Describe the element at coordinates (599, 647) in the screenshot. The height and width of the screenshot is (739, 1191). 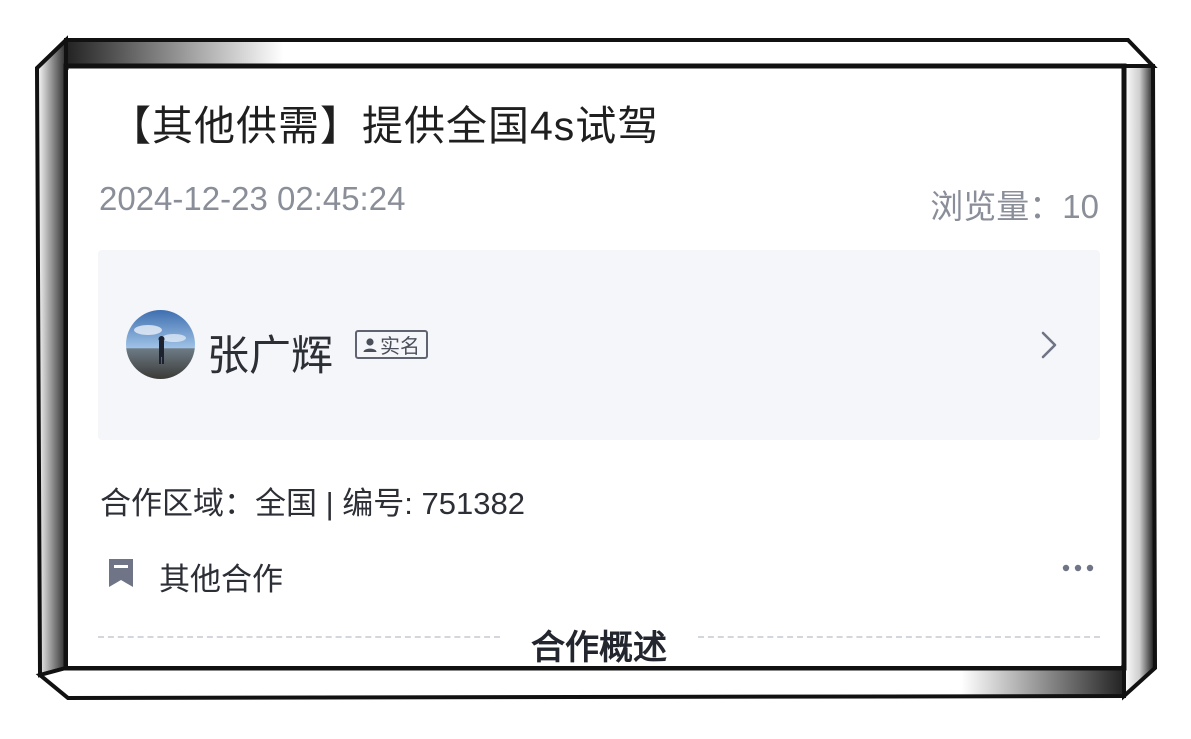
I see `section-title: 合作概述` at that location.